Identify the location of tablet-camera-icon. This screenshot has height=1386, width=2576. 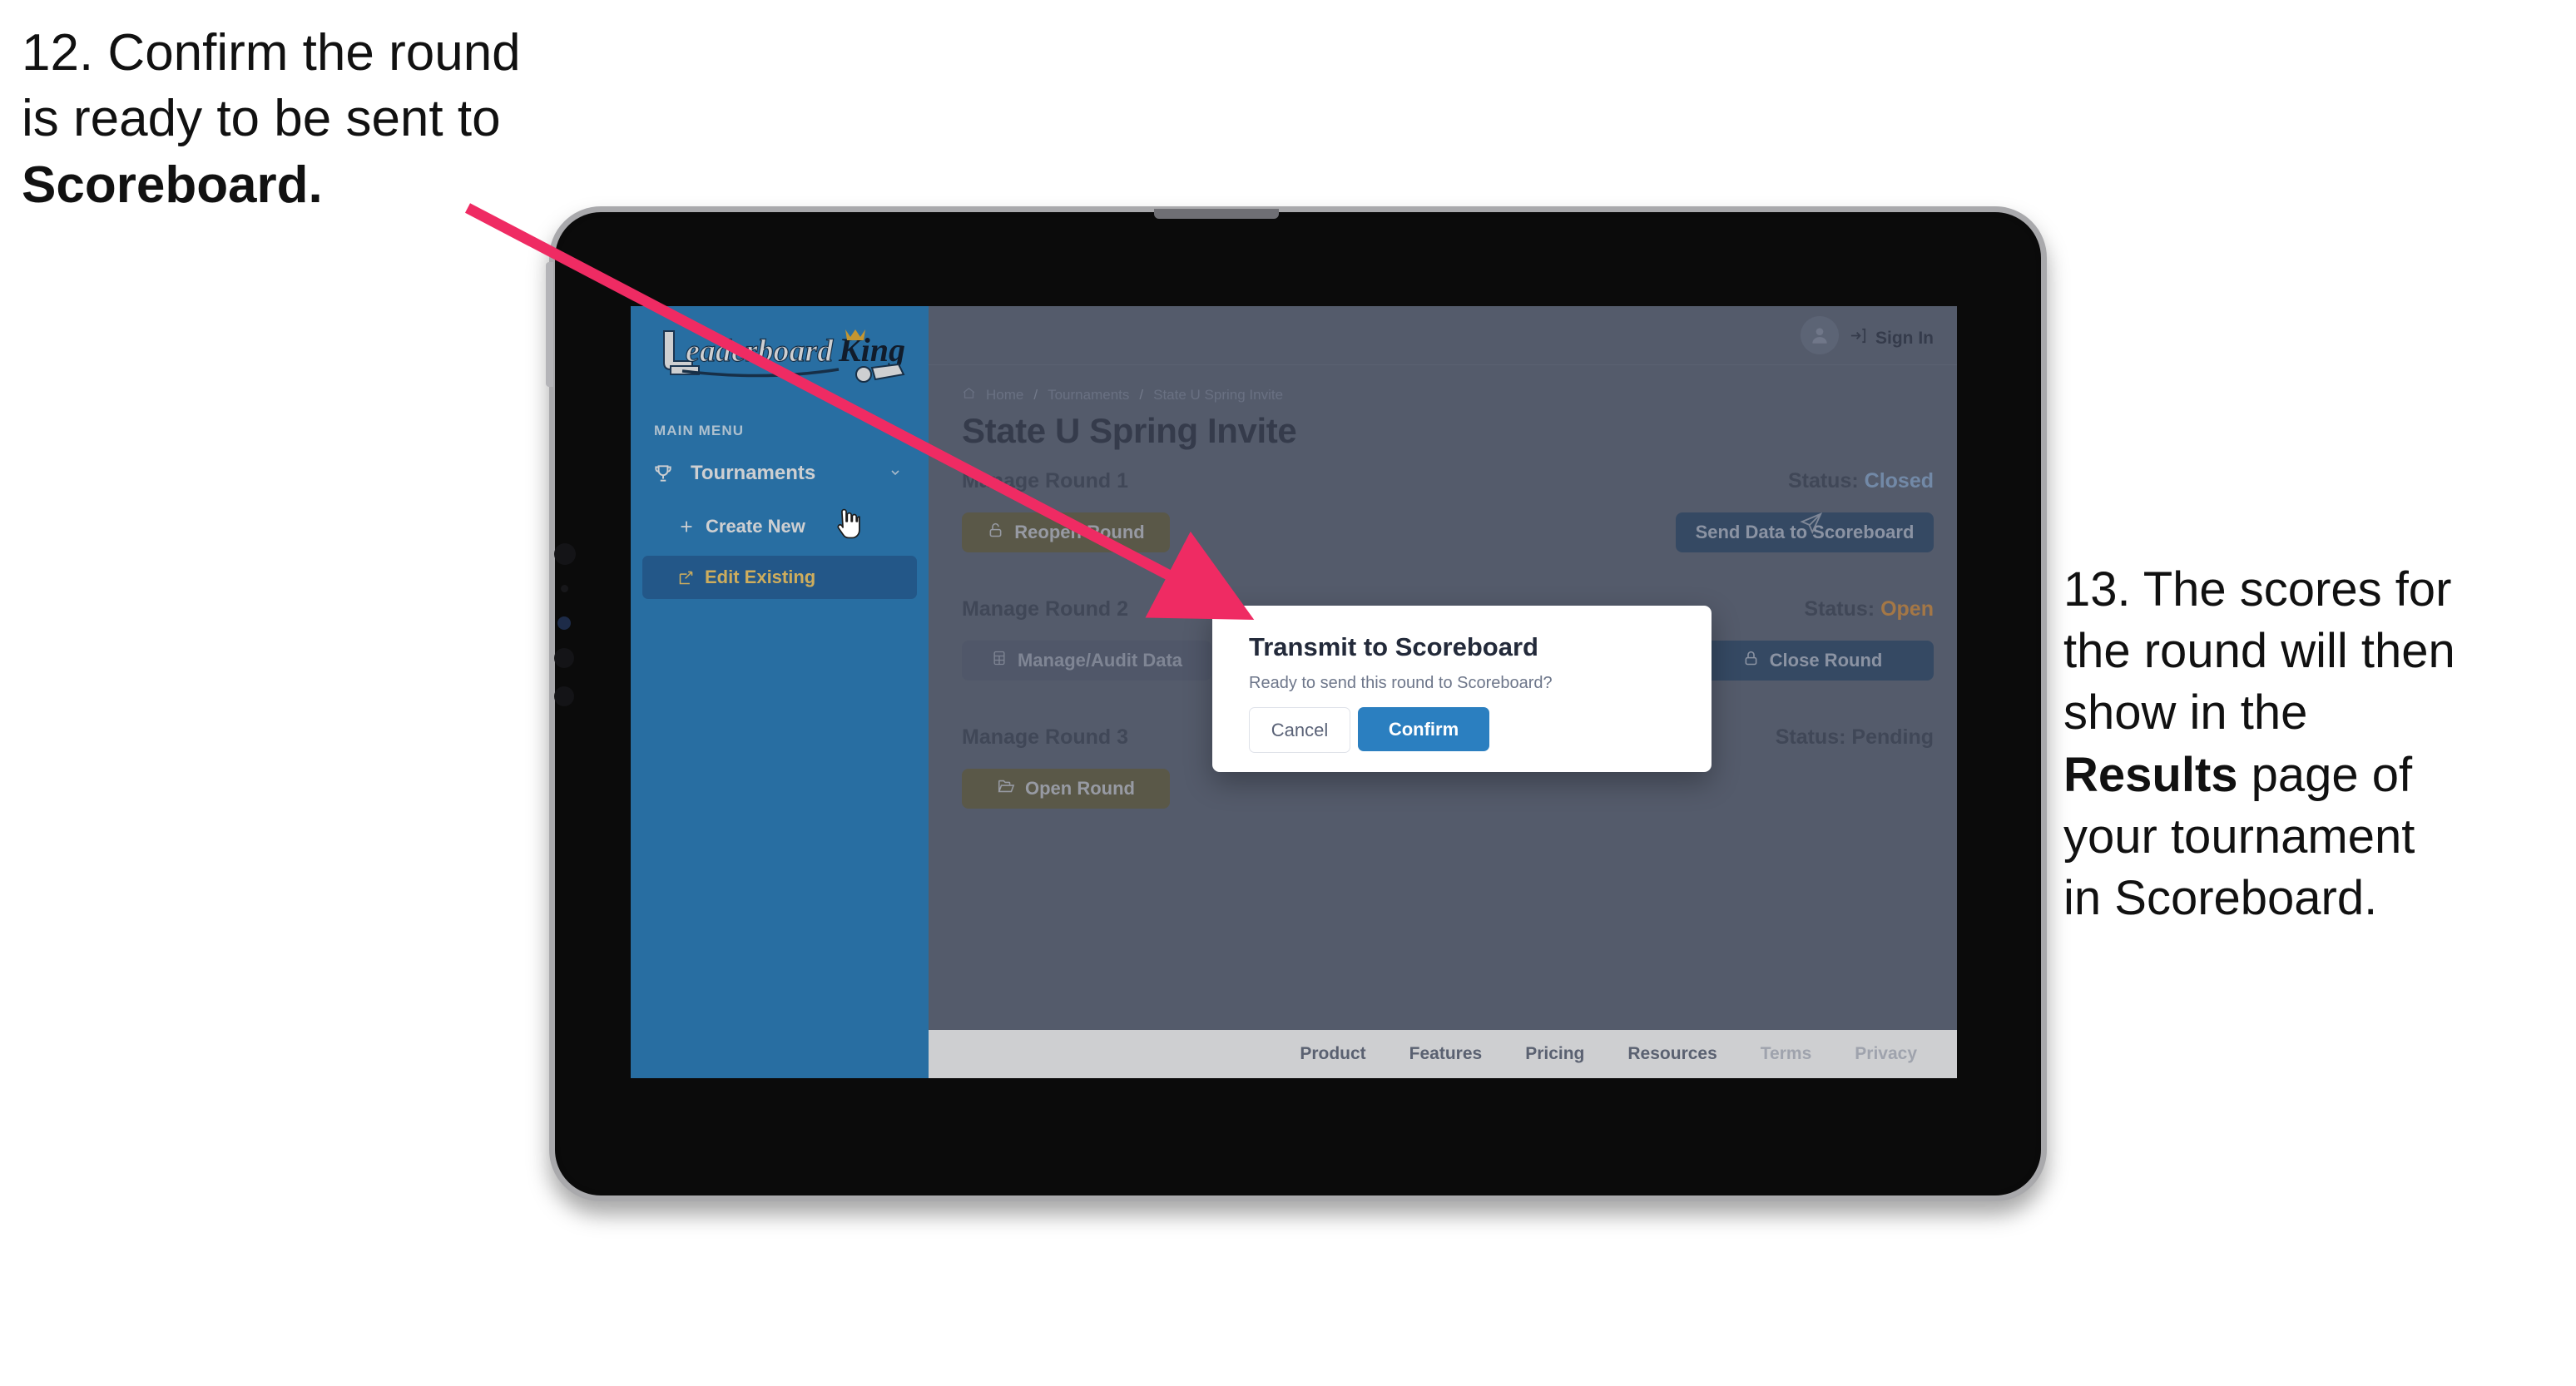
(565, 554).